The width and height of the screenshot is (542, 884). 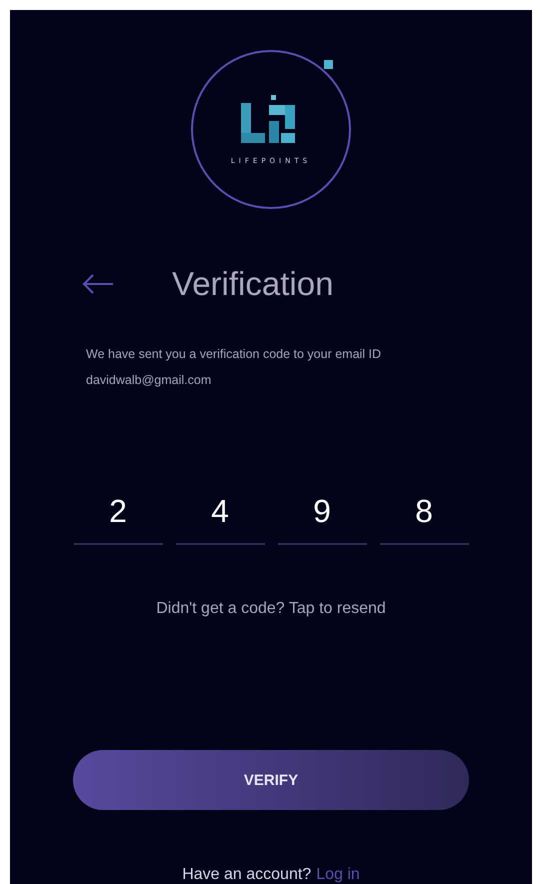 I want to click on resend-text: Didn't get a code? Tap to resend, so click(x=271, y=609).